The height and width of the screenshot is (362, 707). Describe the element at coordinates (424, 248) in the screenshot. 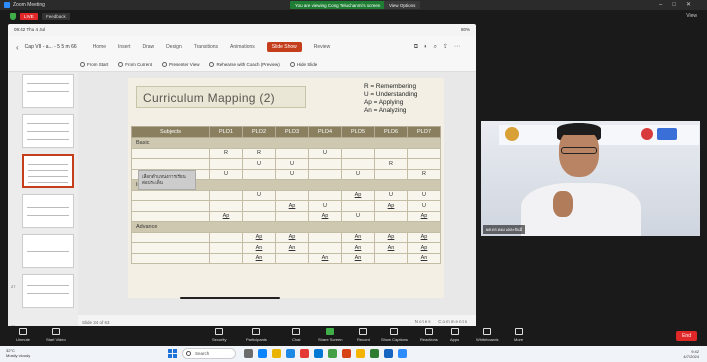

I see `plo-cell: Ap` at that location.